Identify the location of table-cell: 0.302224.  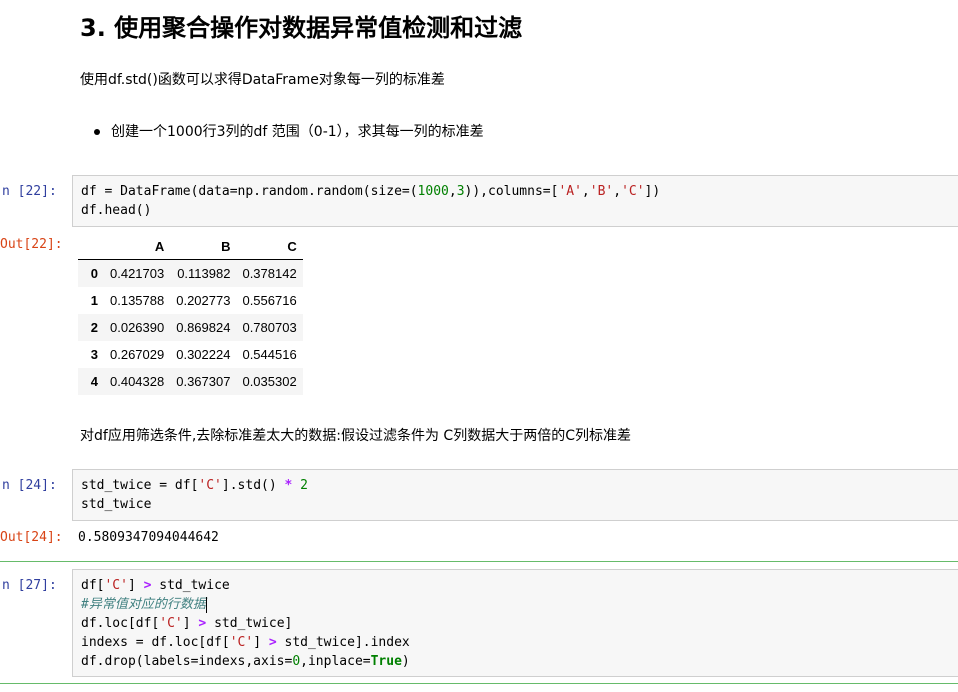
(203, 354).